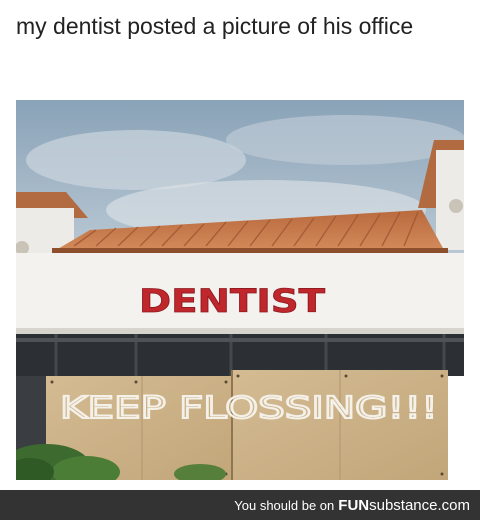  I want to click on footer-tagline: You should be on, so click(284, 505).